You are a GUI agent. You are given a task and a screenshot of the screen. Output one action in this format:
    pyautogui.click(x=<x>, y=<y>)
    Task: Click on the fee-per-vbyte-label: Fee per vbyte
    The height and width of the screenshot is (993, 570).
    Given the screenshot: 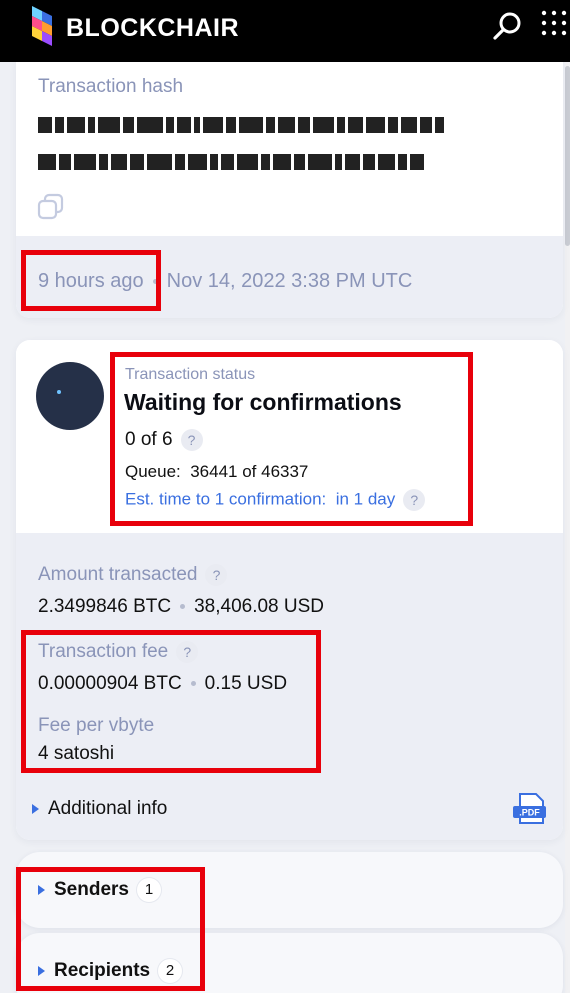 What is the action you would take?
    pyautogui.click(x=96, y=725)
    